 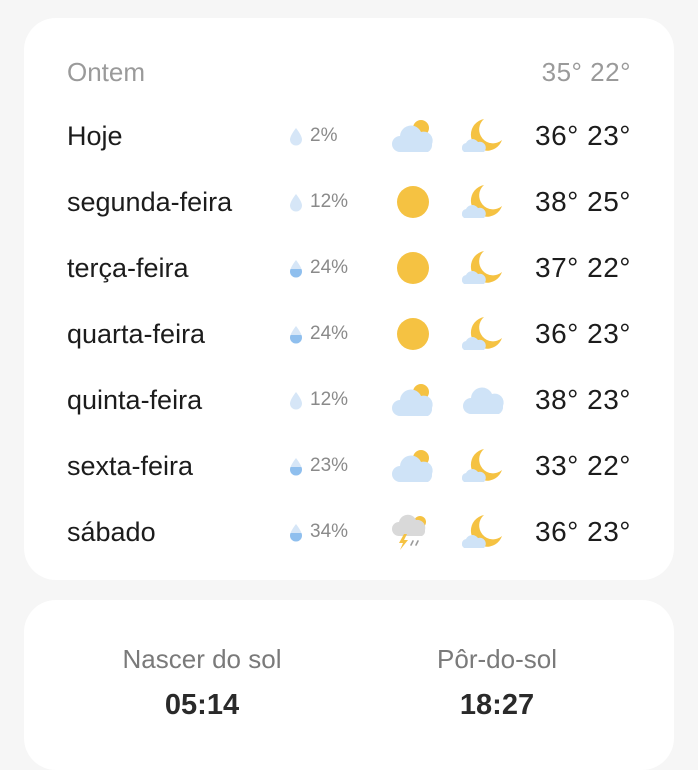 I want to click on high-low-temps: 37° 22°, so click(x=583, y=267).